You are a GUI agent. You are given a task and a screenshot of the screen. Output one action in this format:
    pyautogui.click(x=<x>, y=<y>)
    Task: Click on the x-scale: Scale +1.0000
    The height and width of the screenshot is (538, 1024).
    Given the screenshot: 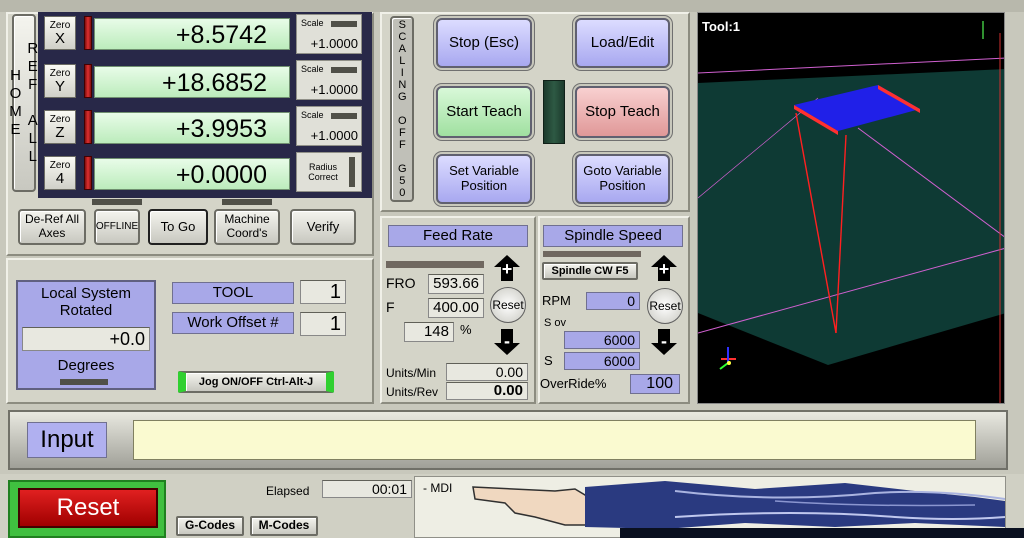 What is the action you would take?
    pyautogui.click(x=329, y=34)
    